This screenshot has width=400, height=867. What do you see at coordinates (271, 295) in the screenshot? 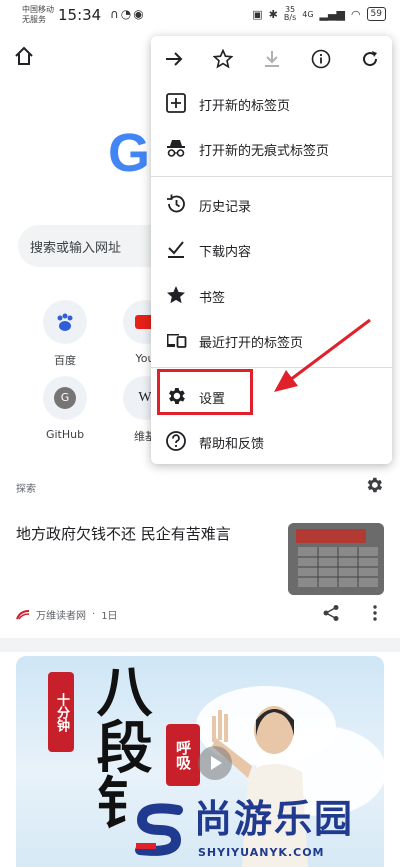
I see `menu-item-bookmarks: 书签` at bounding box center [271, 295].